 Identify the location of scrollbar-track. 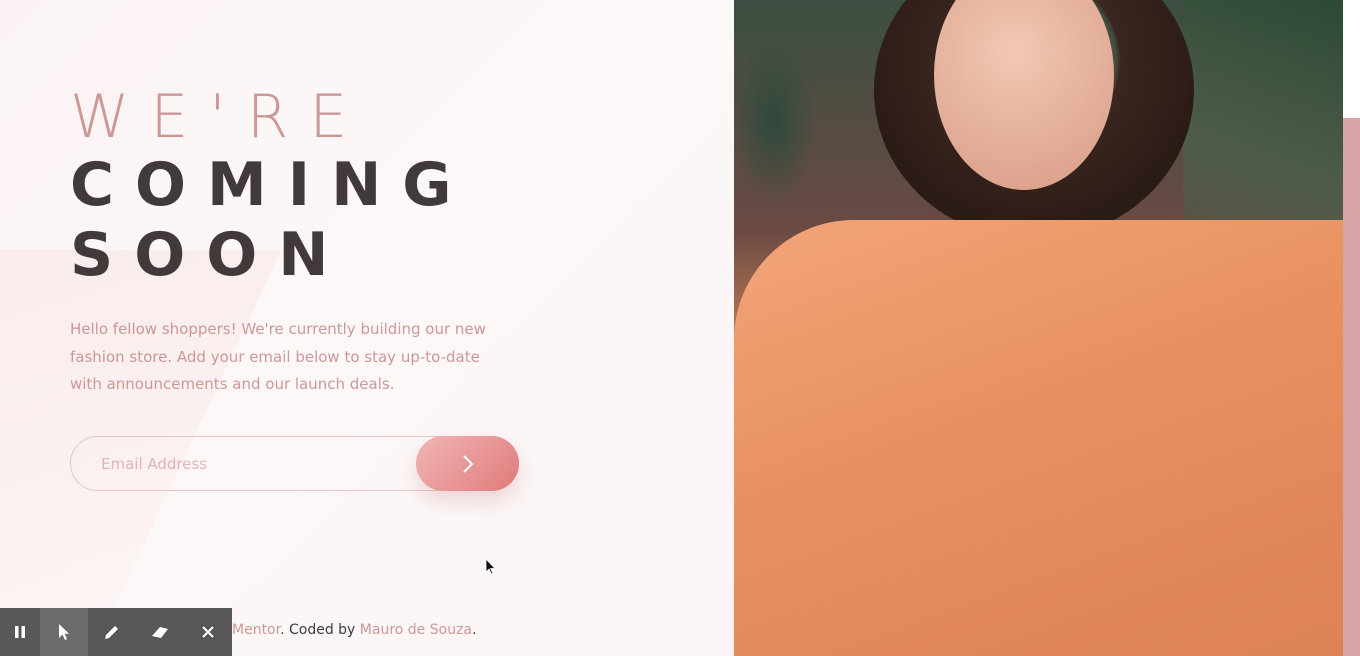
(1351, 387).